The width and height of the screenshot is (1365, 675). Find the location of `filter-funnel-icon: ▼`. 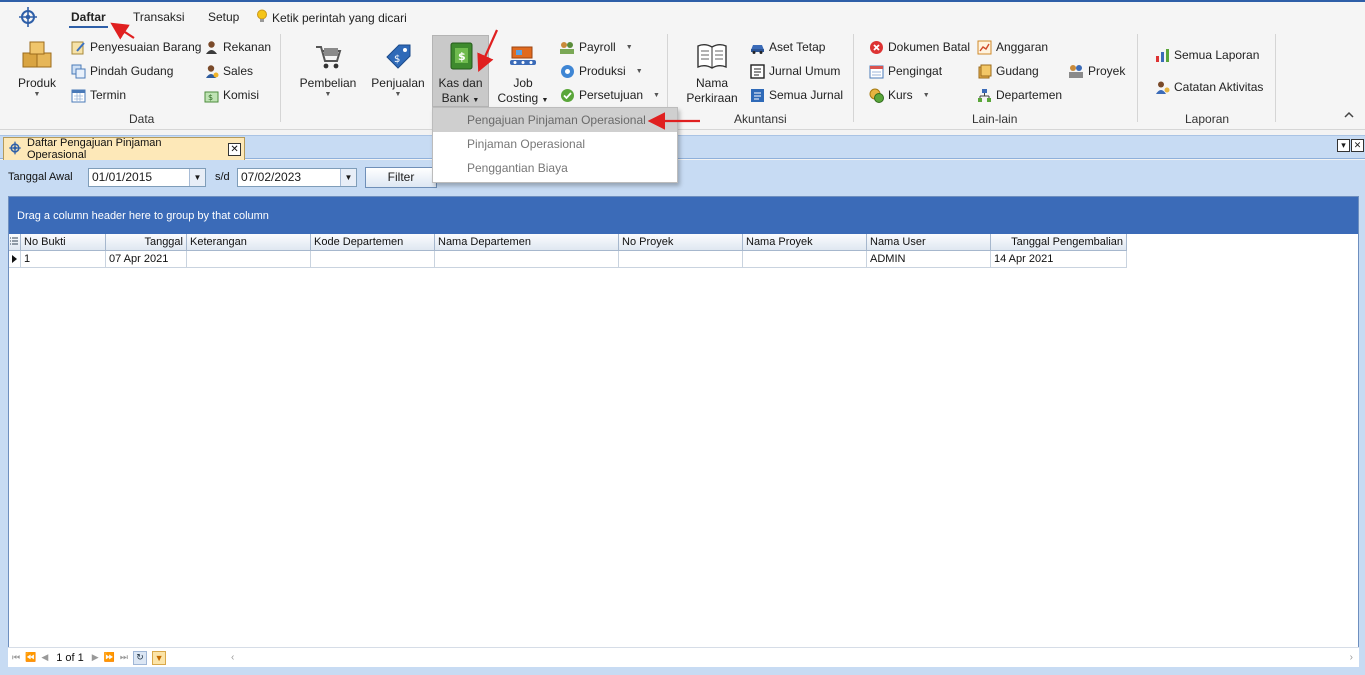

filter-funnel-icon: ▼ is located at coordinates (159, 657).